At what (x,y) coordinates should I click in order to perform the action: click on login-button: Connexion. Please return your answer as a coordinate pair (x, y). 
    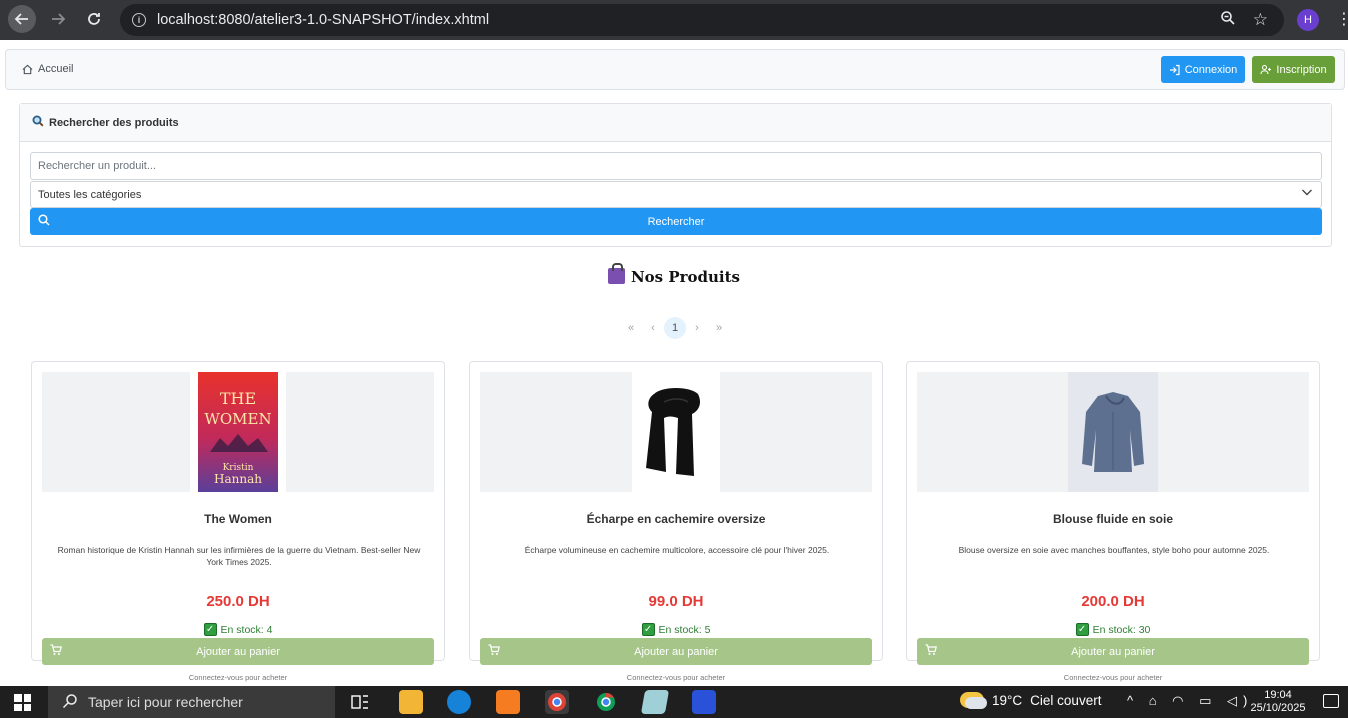
    Looking at the image, I should click on (1203, 69).